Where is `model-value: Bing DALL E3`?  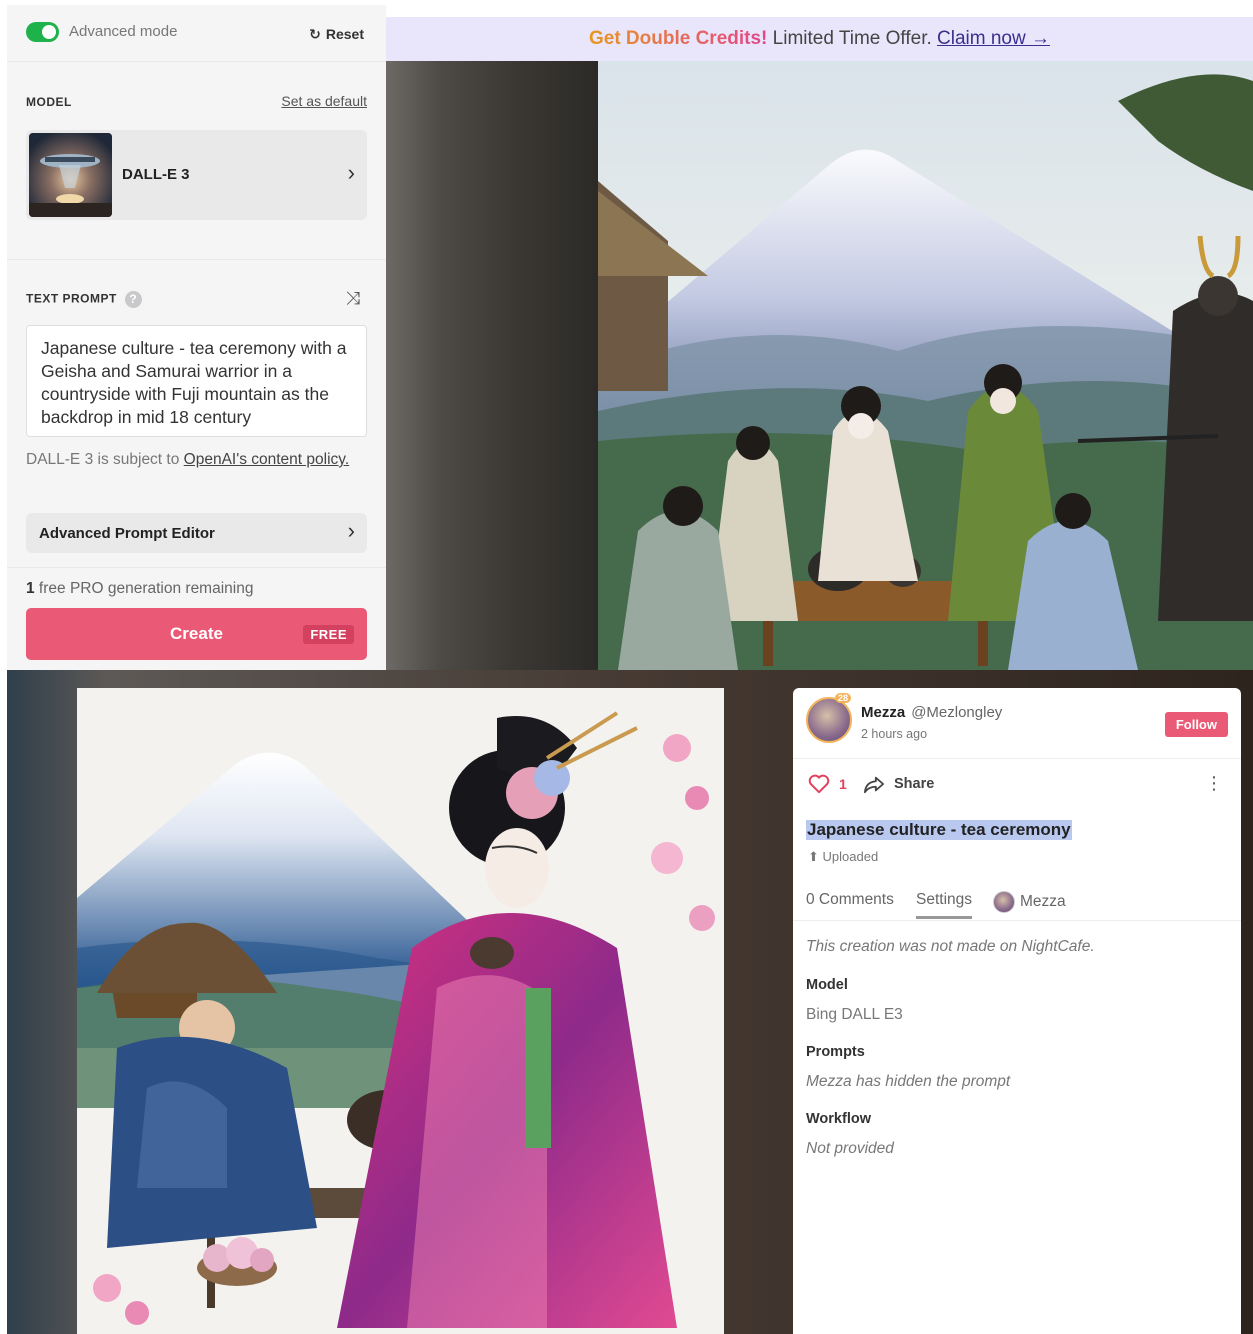
model-value: Bing DALL E3 is located at coordinates (854, 1014).